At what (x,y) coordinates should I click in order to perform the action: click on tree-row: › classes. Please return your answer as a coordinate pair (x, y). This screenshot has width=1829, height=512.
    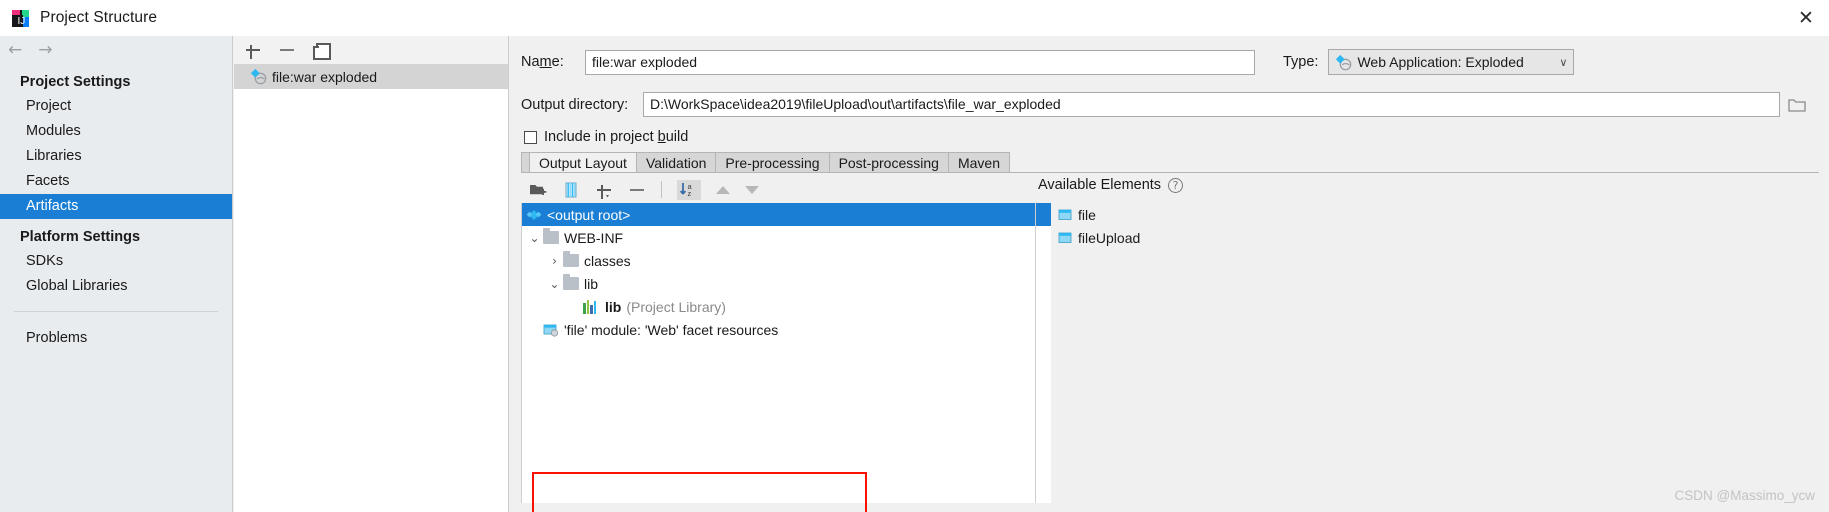
    Looking at the image, I should click on (786, 260).